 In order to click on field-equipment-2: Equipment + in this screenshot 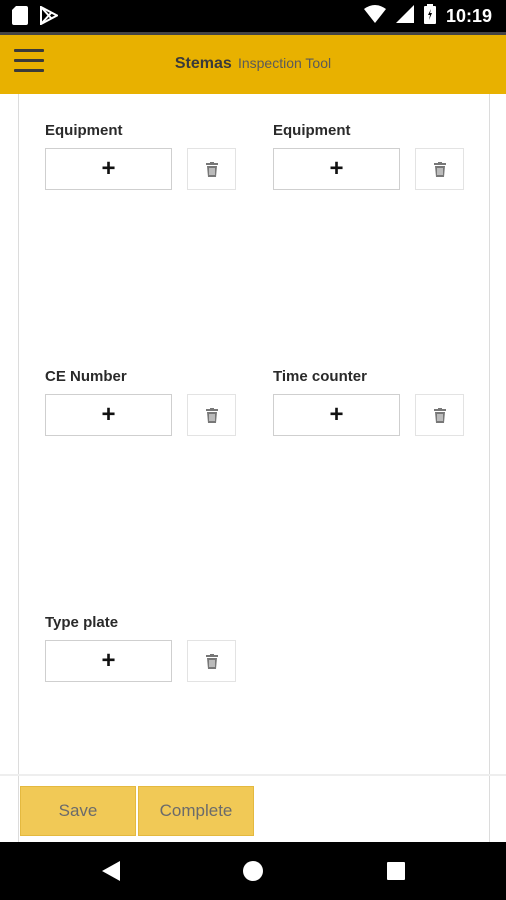, I will do `click(373, 156)`.